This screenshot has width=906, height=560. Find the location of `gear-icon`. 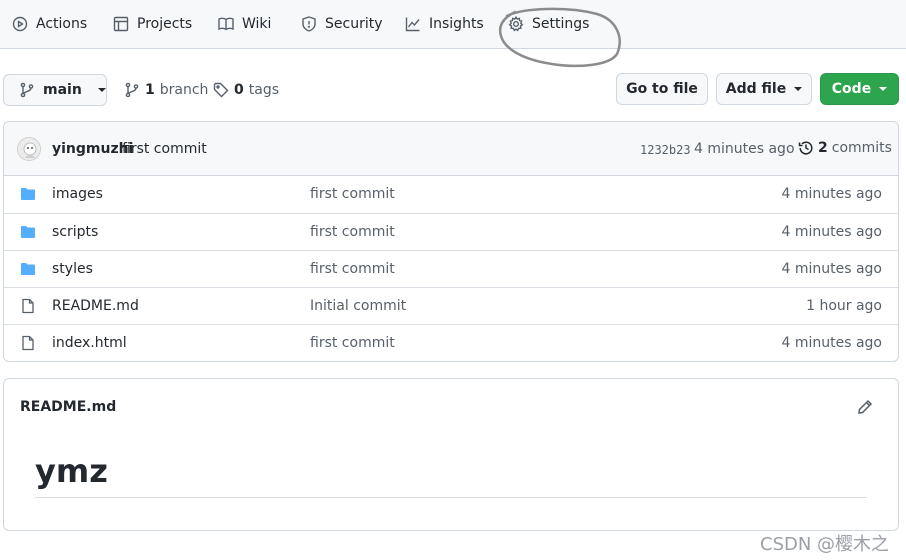

gear-icon is located at coordinates (516, 24).